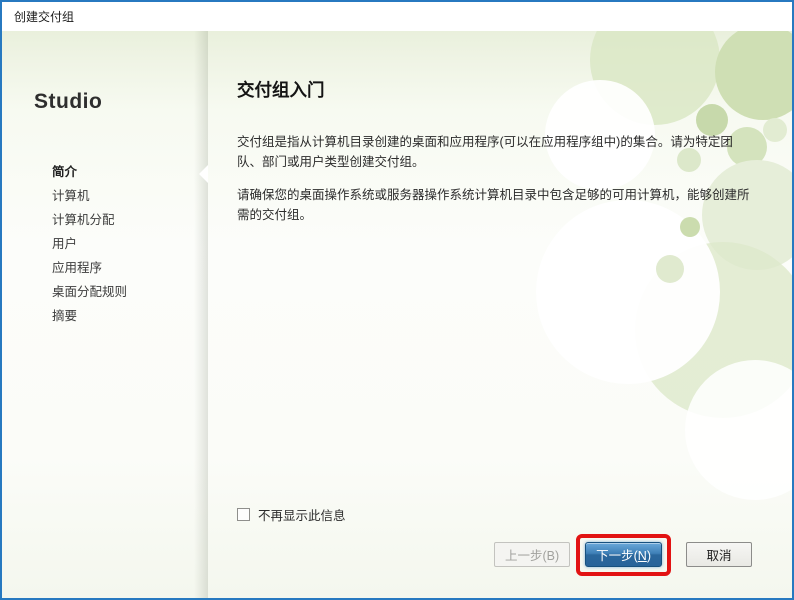 The image size is (794, 600). Describe the element at coordinates (121, 221) in the screenshot. I see `step-machine-allocation: 计算机分配` at that location.